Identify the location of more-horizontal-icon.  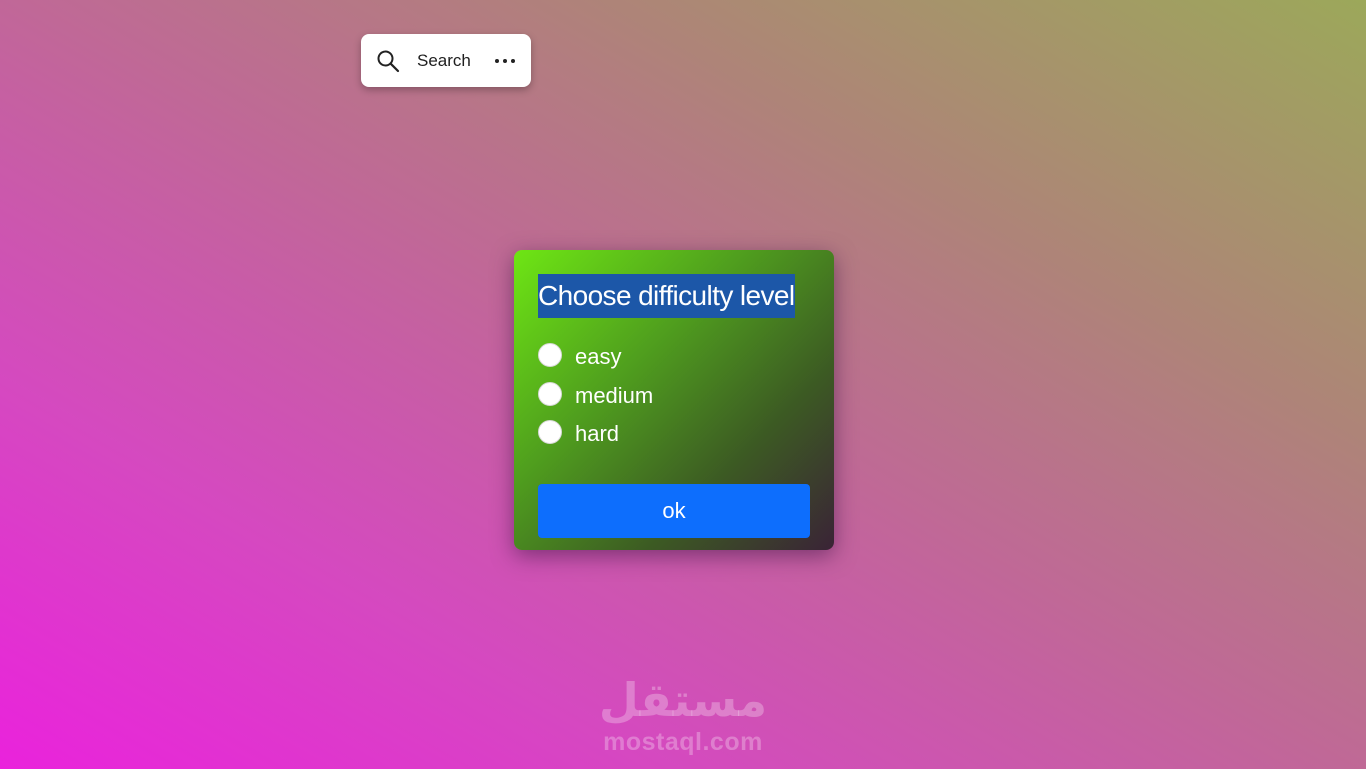
(505, 61).